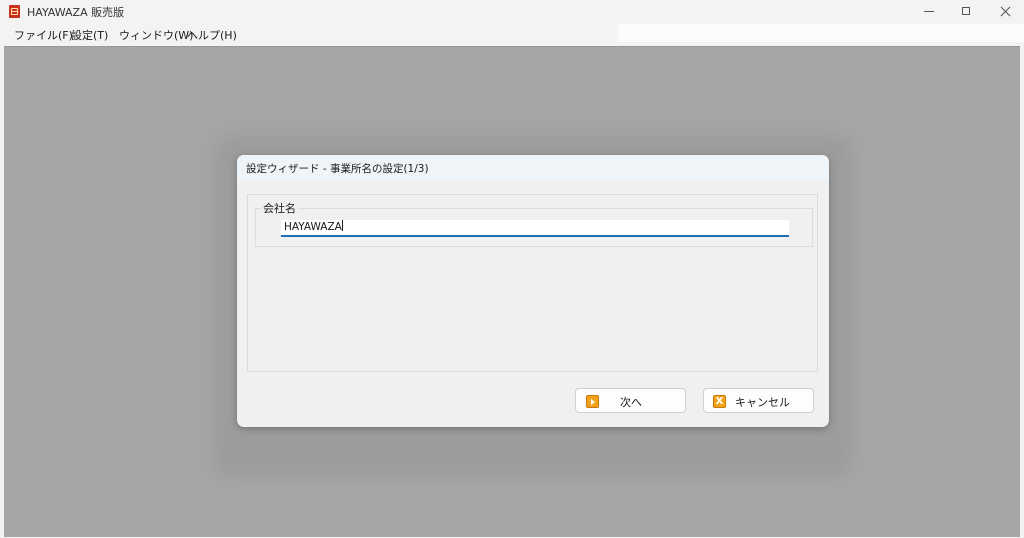  I want to click on window-title: HAYAWAZA 販売版, so click(76, 12).